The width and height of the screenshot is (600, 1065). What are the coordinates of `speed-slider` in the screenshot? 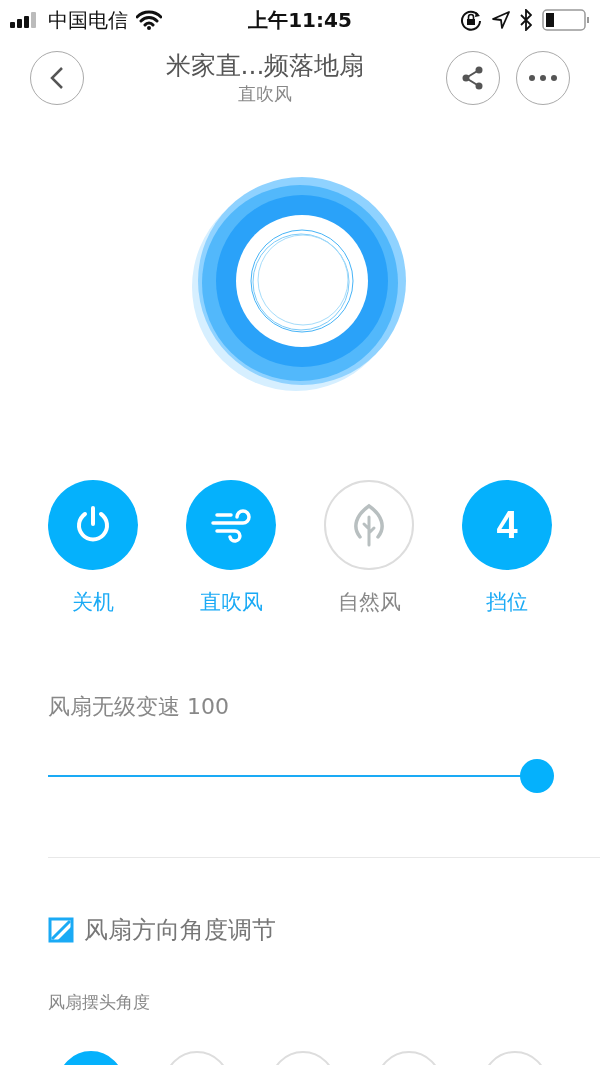 It's located at (300, 776).